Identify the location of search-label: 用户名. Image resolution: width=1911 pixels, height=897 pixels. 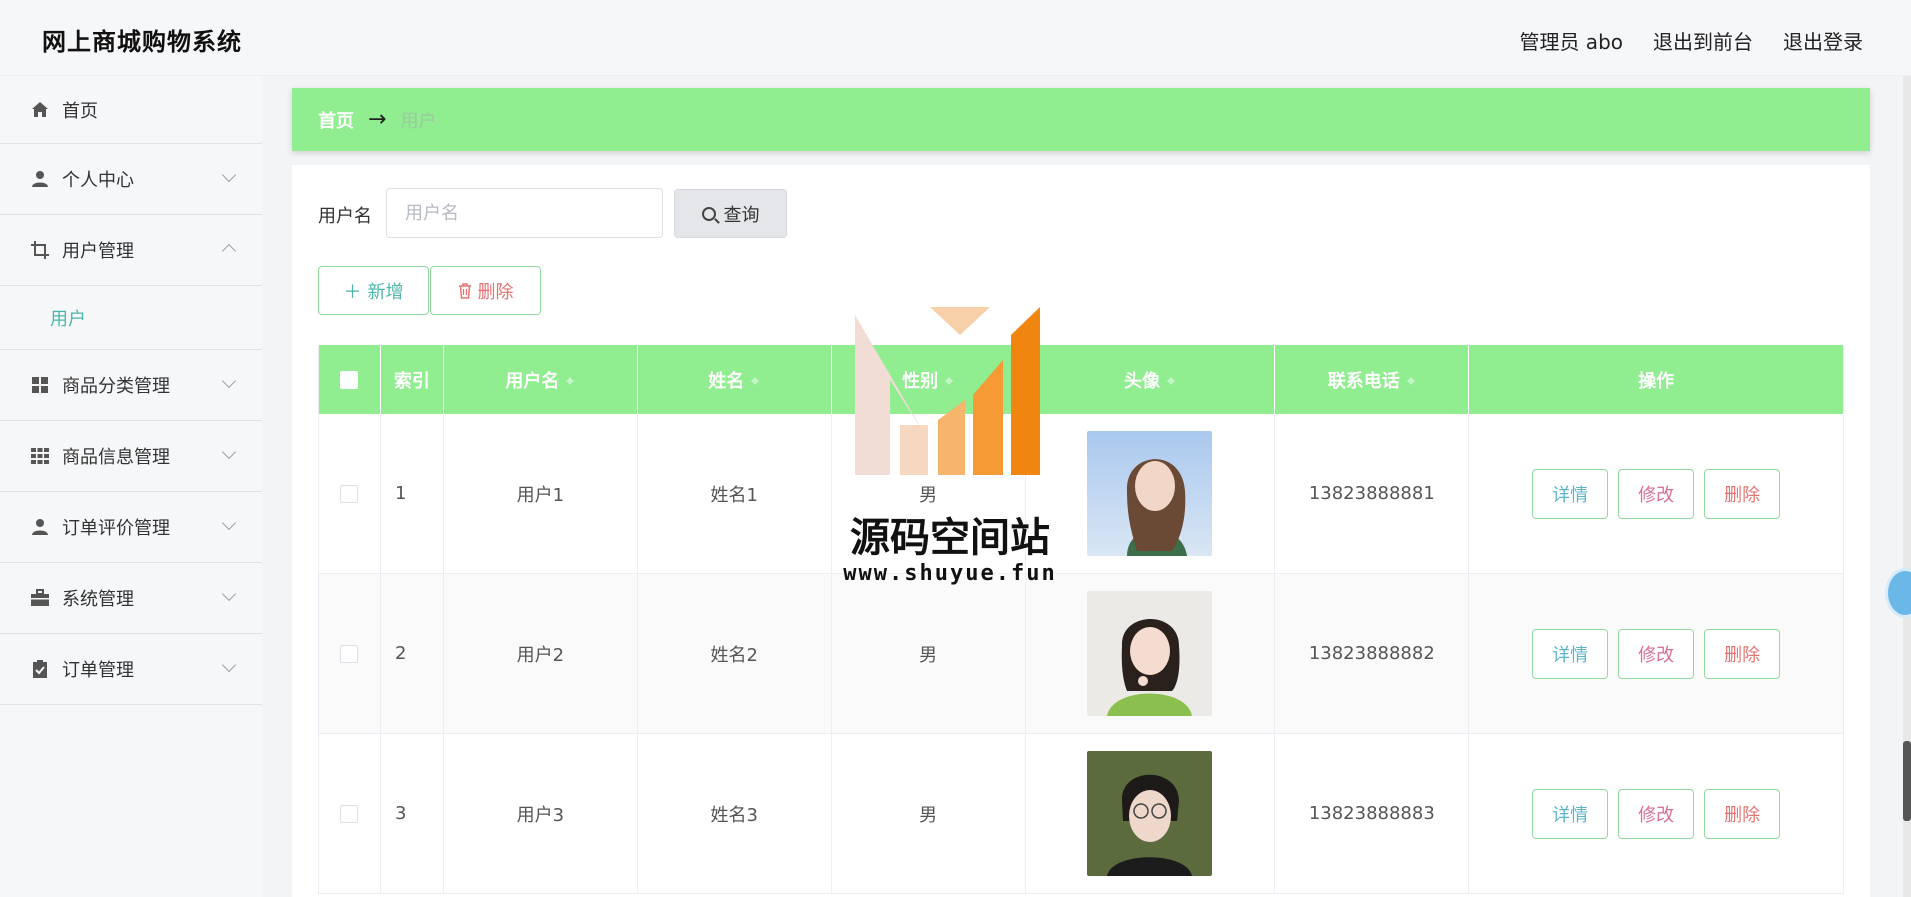
(345, 216).